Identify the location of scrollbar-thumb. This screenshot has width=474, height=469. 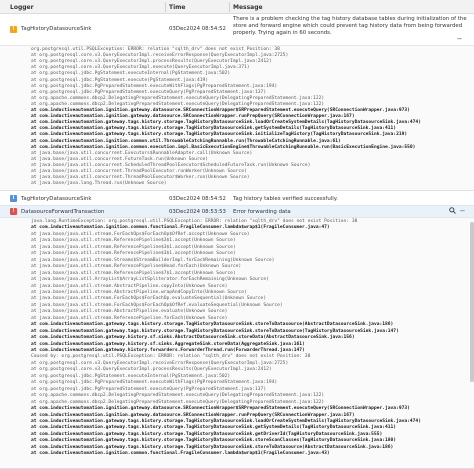
(472, 302).